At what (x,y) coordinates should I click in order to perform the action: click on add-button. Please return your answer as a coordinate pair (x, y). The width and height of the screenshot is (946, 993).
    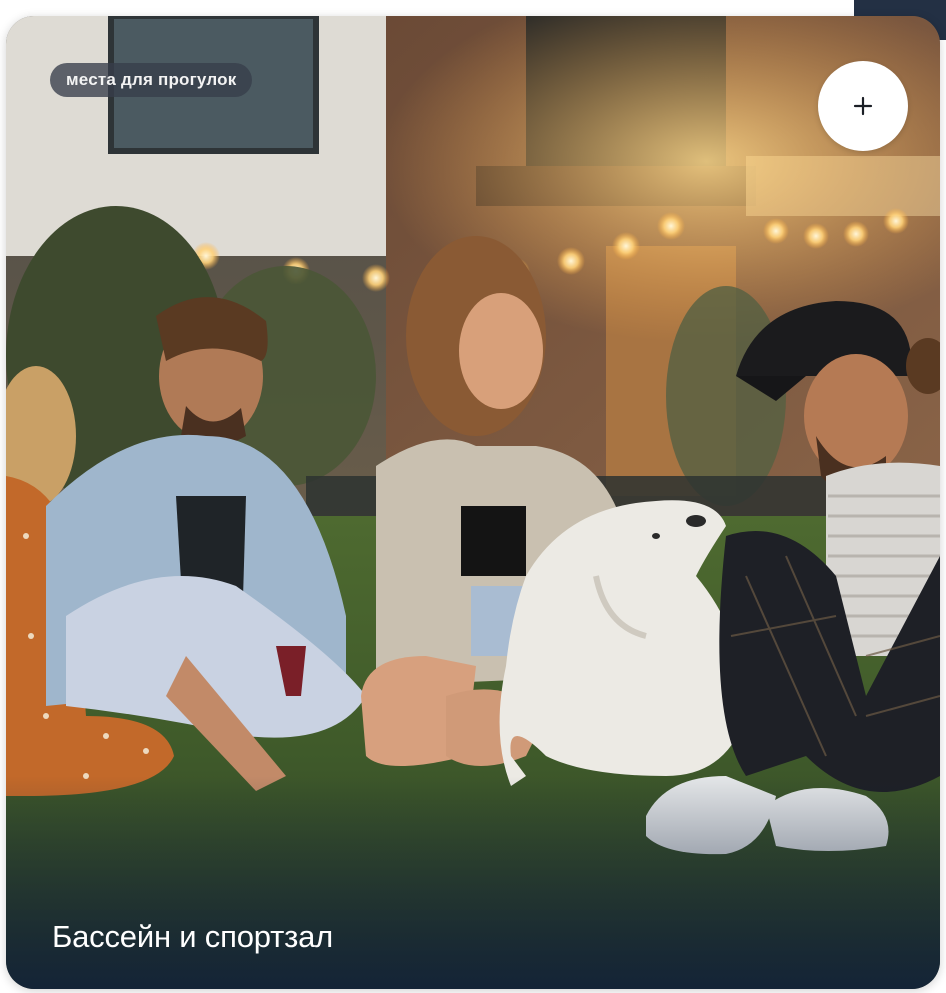
    Looking at the image, I should click on (863, 106).